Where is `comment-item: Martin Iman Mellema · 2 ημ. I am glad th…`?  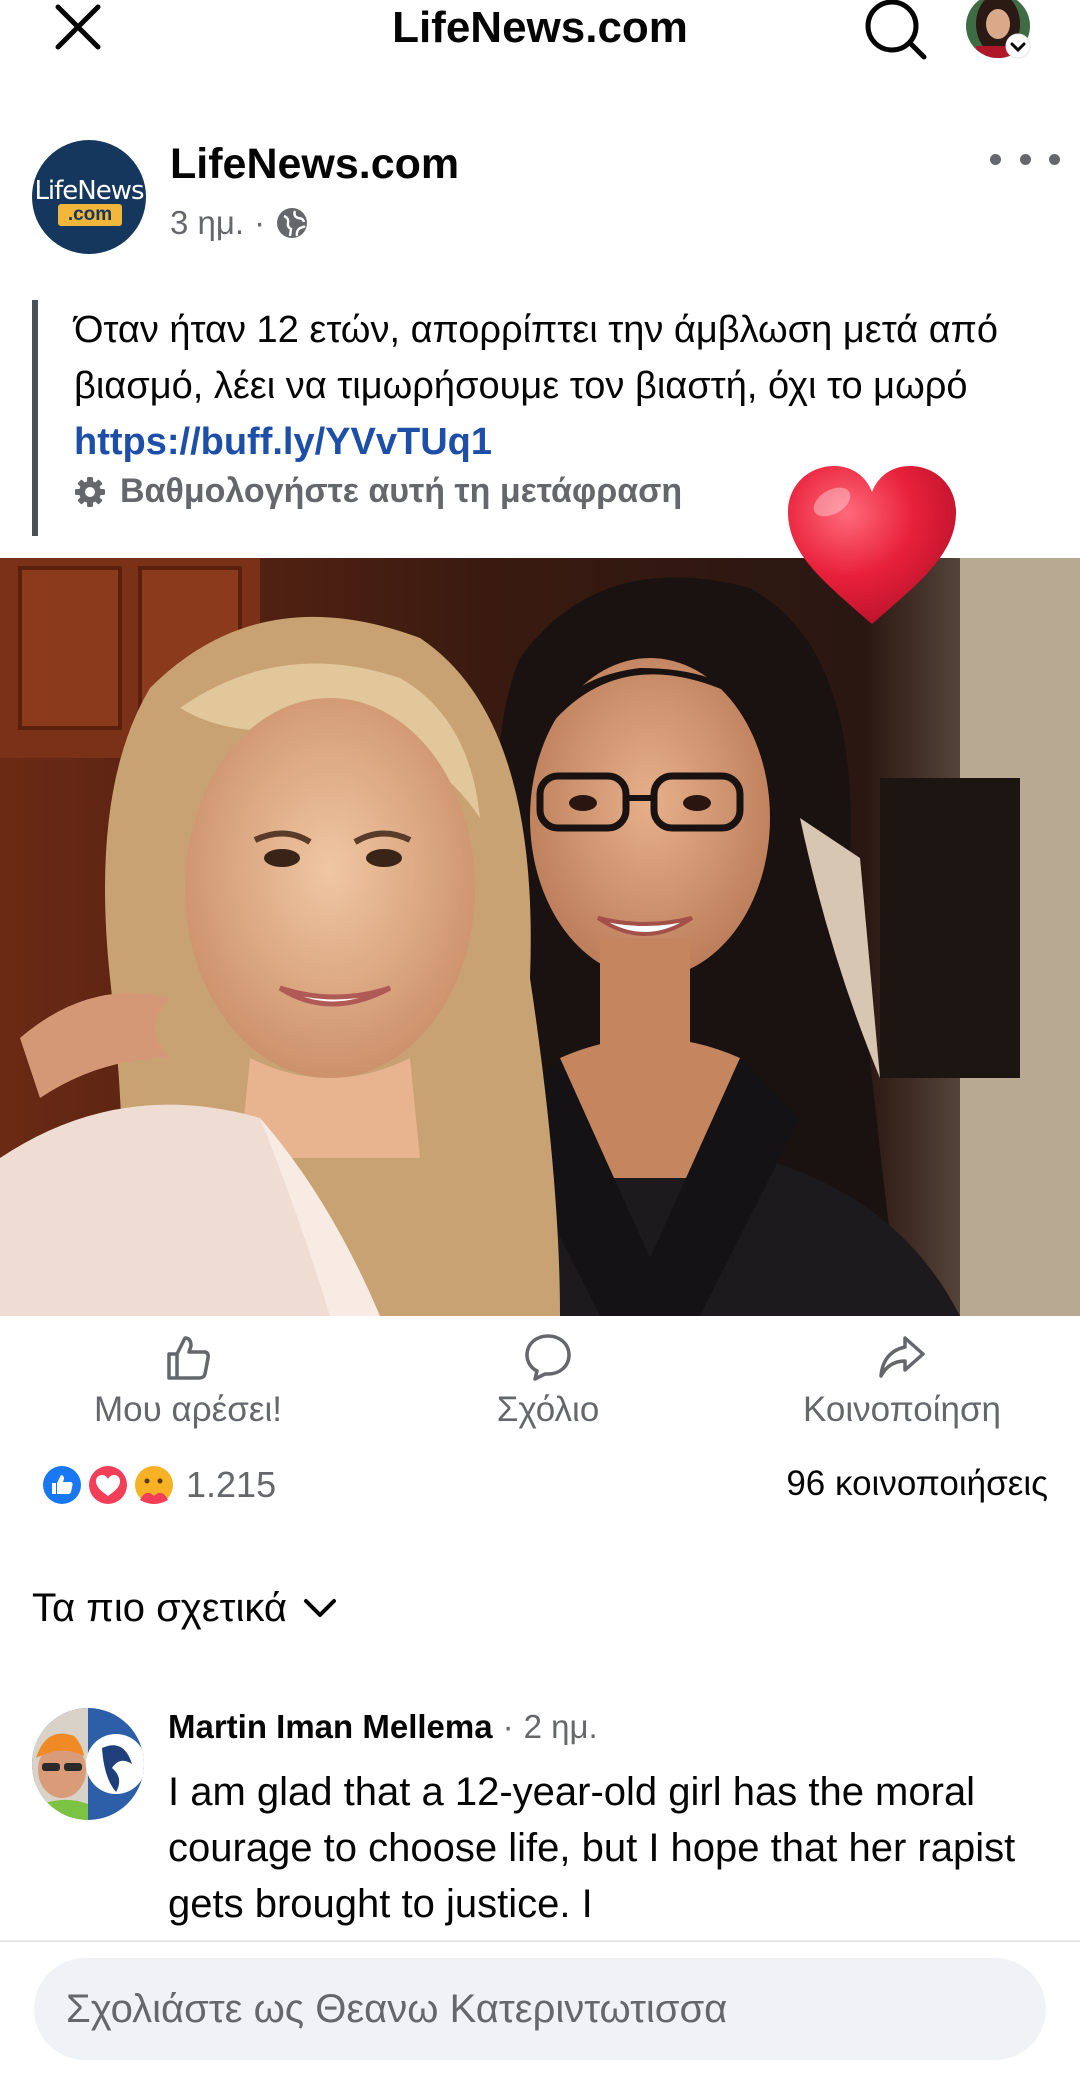
comment-item: Martin Iman Mellema · 2 ημ. I am glad th… is located at coordinates (540, 1820).